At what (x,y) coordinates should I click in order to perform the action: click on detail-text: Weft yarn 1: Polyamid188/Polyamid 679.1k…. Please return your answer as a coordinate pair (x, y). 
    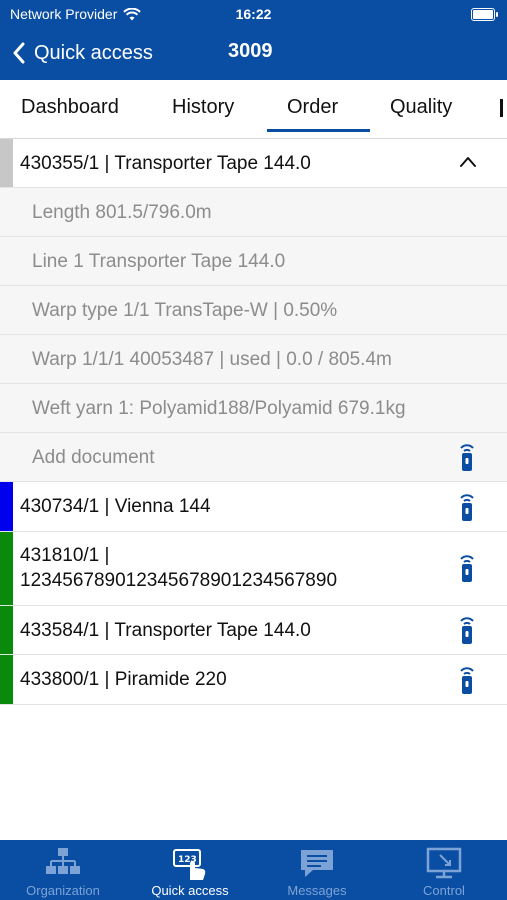
    Looking at the image, I should click on (219, 408).